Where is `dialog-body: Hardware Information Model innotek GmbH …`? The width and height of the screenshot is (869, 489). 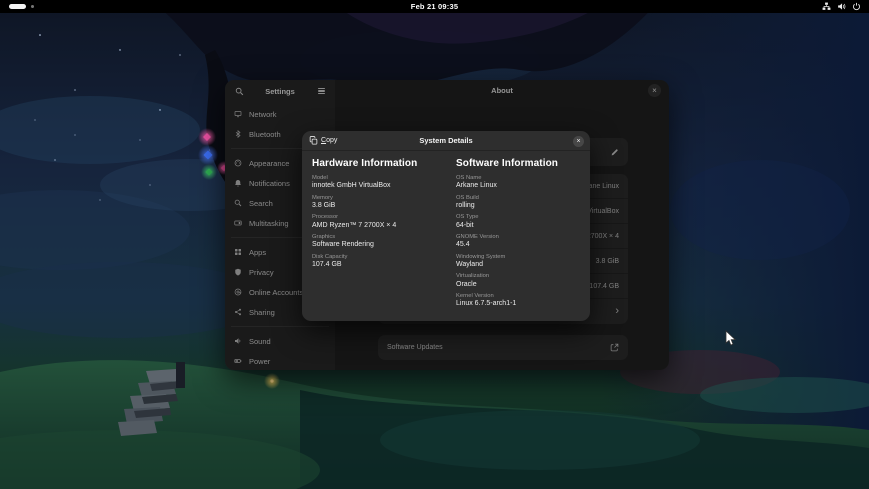 dialog-body: Hardware Information Model innotek GmbH … is located at coordinates (446, 232).